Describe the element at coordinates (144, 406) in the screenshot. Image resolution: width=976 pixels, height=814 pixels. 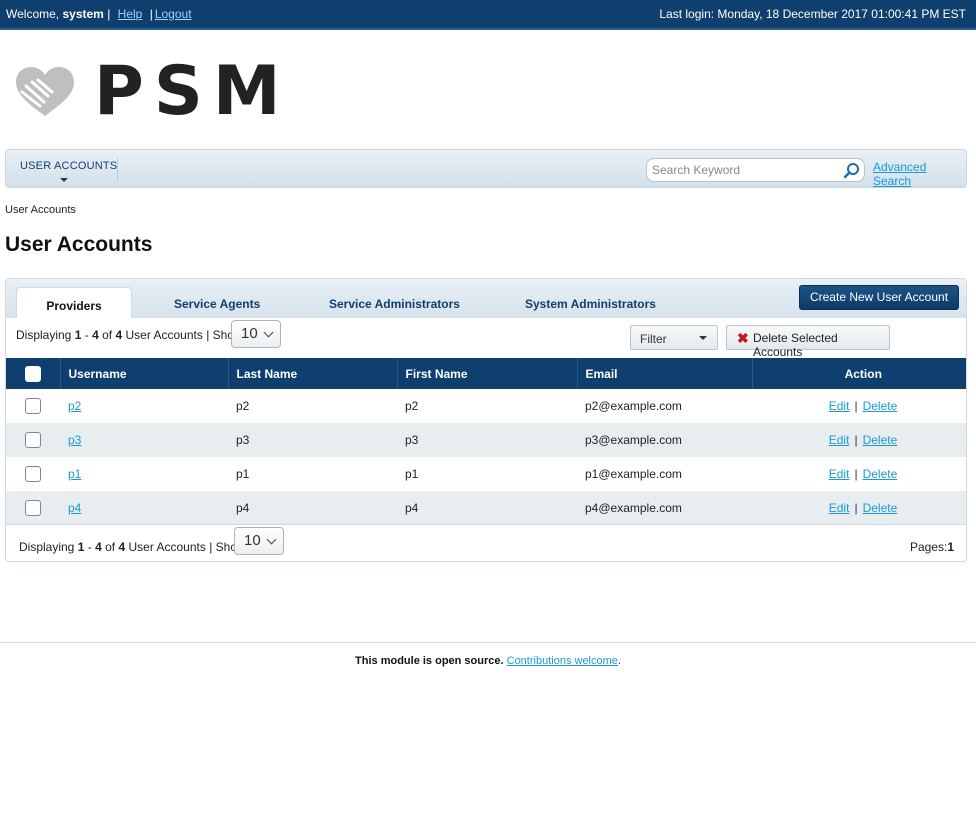
I see `username-cell: p2` at that location.